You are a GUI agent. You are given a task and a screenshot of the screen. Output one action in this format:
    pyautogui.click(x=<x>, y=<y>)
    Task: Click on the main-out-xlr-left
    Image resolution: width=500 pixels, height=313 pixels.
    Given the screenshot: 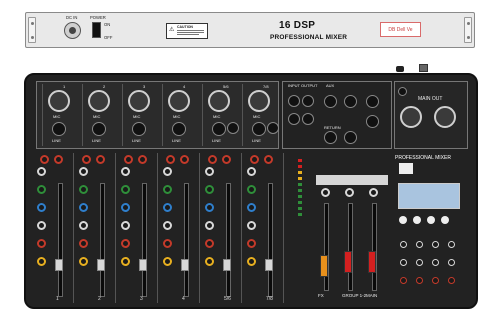 What is the action you would take?
    pyautogui.click(x=411, y=117)
    